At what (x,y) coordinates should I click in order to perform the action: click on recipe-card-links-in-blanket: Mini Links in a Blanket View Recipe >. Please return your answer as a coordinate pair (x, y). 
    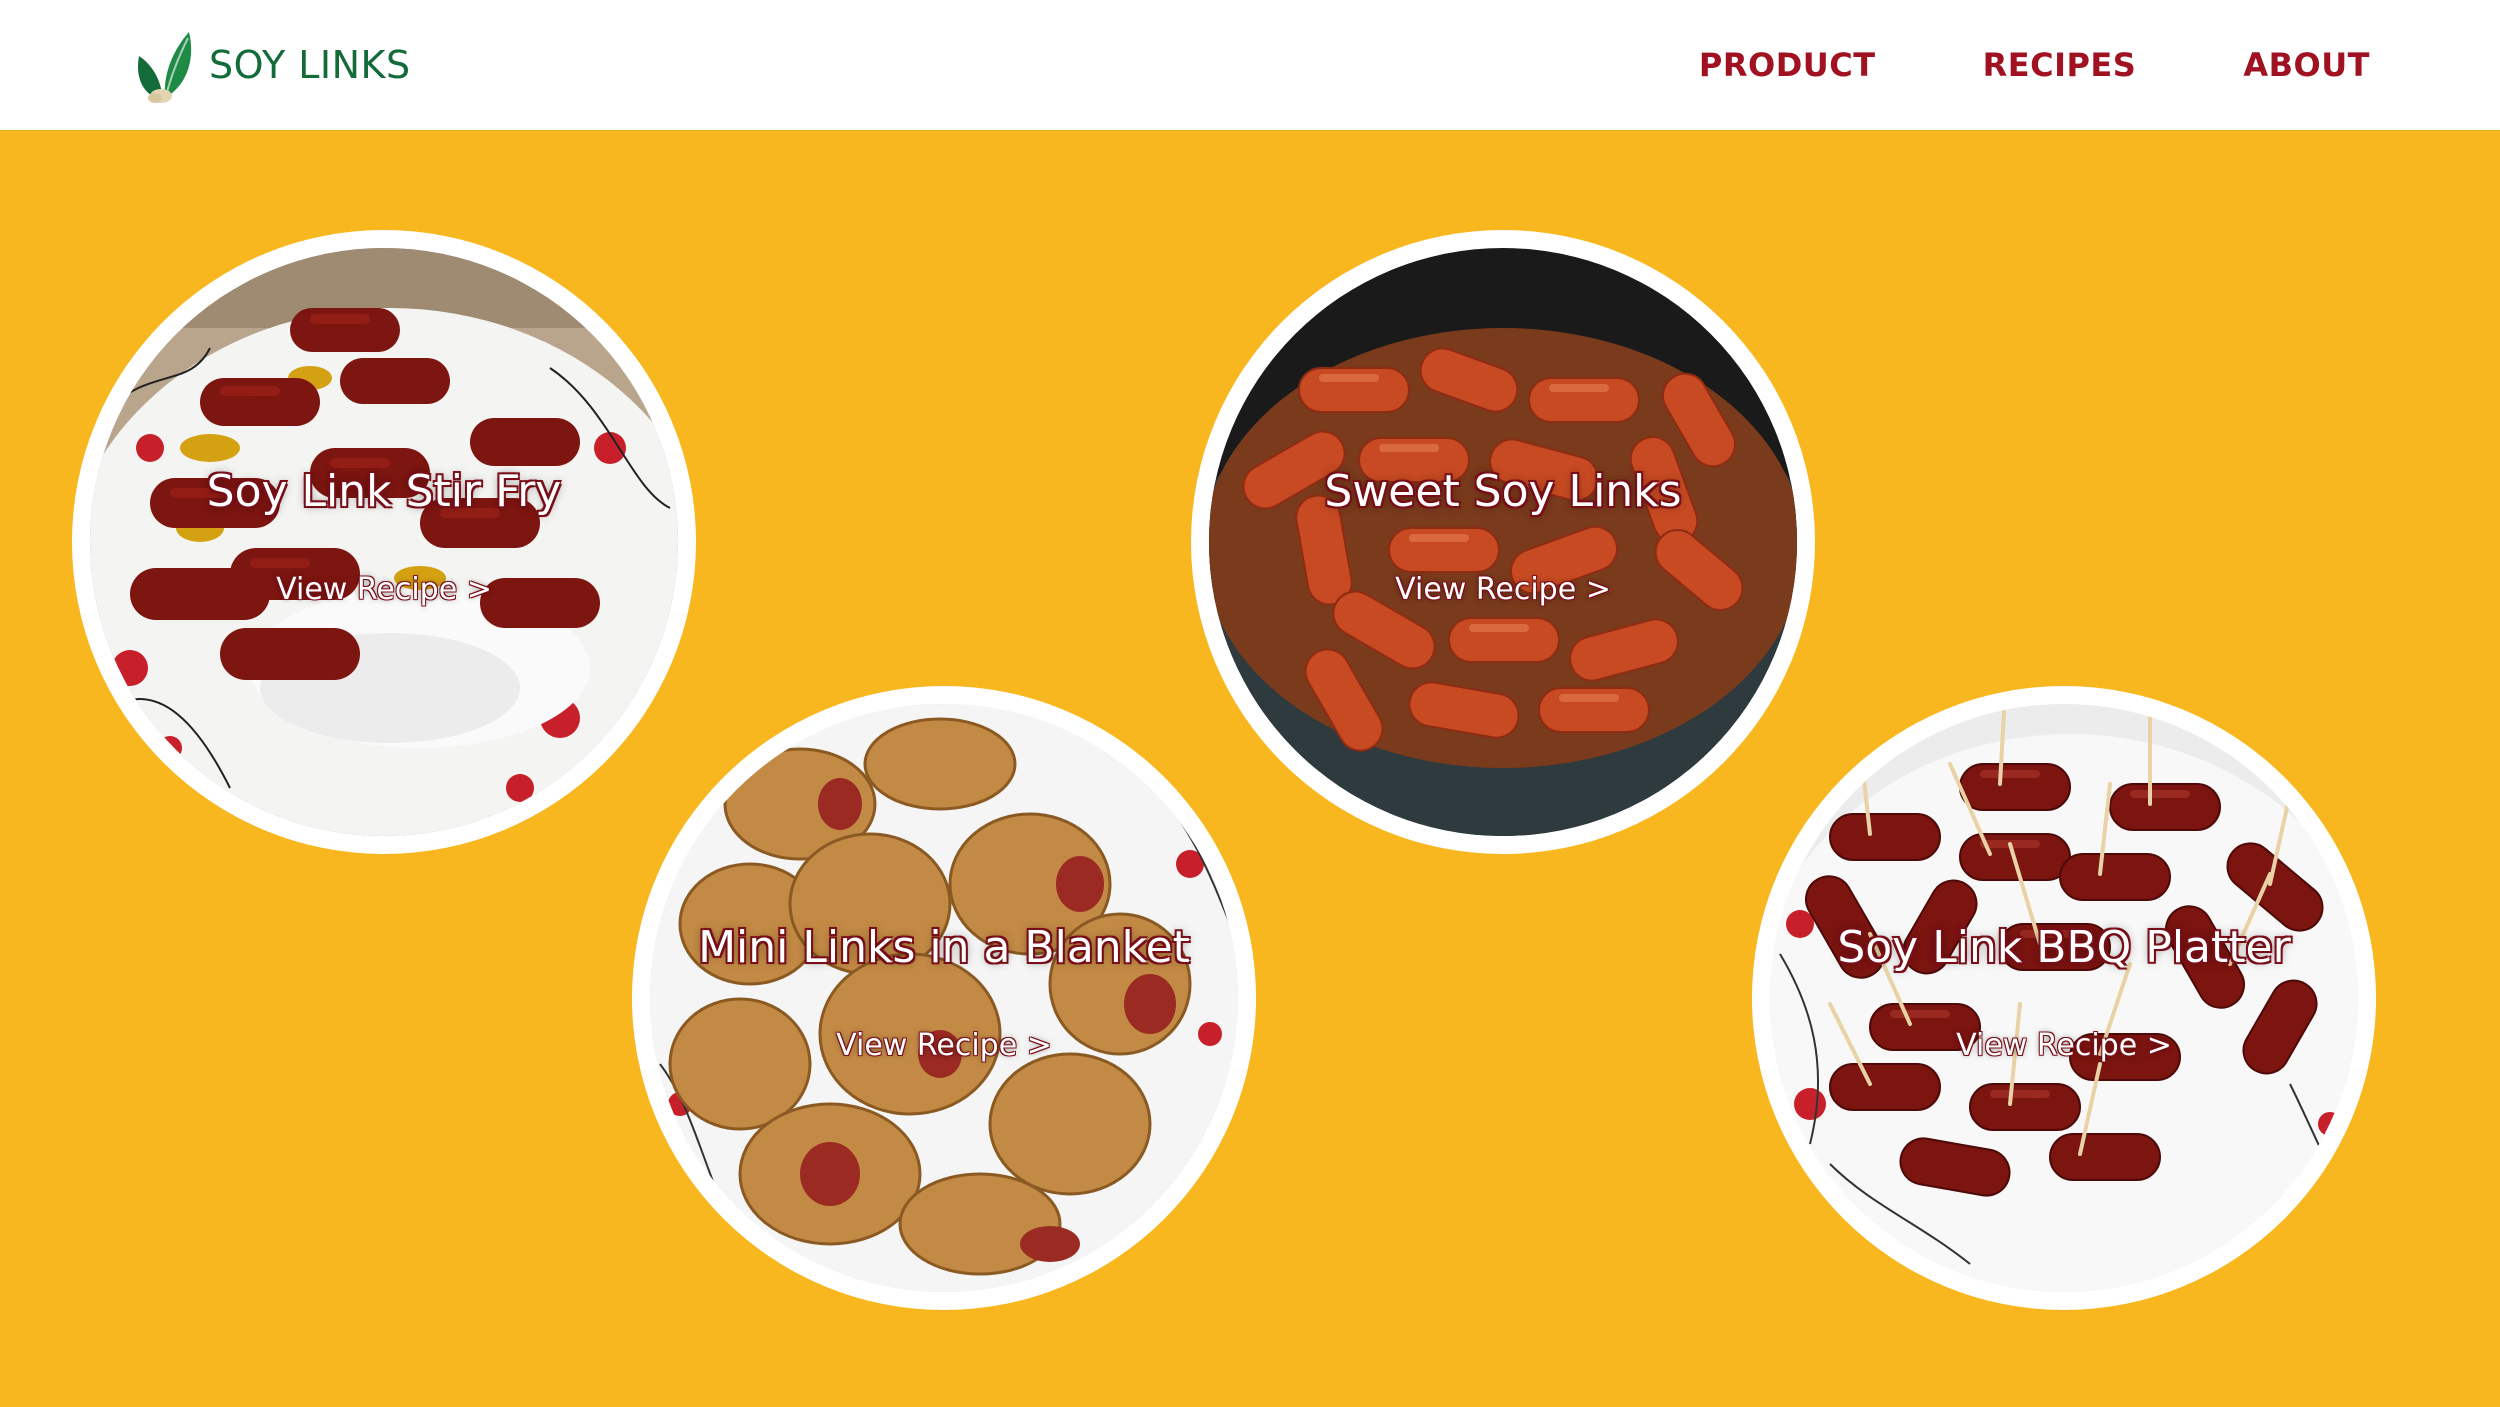
    Looking at the image, I should click on (944, 998).